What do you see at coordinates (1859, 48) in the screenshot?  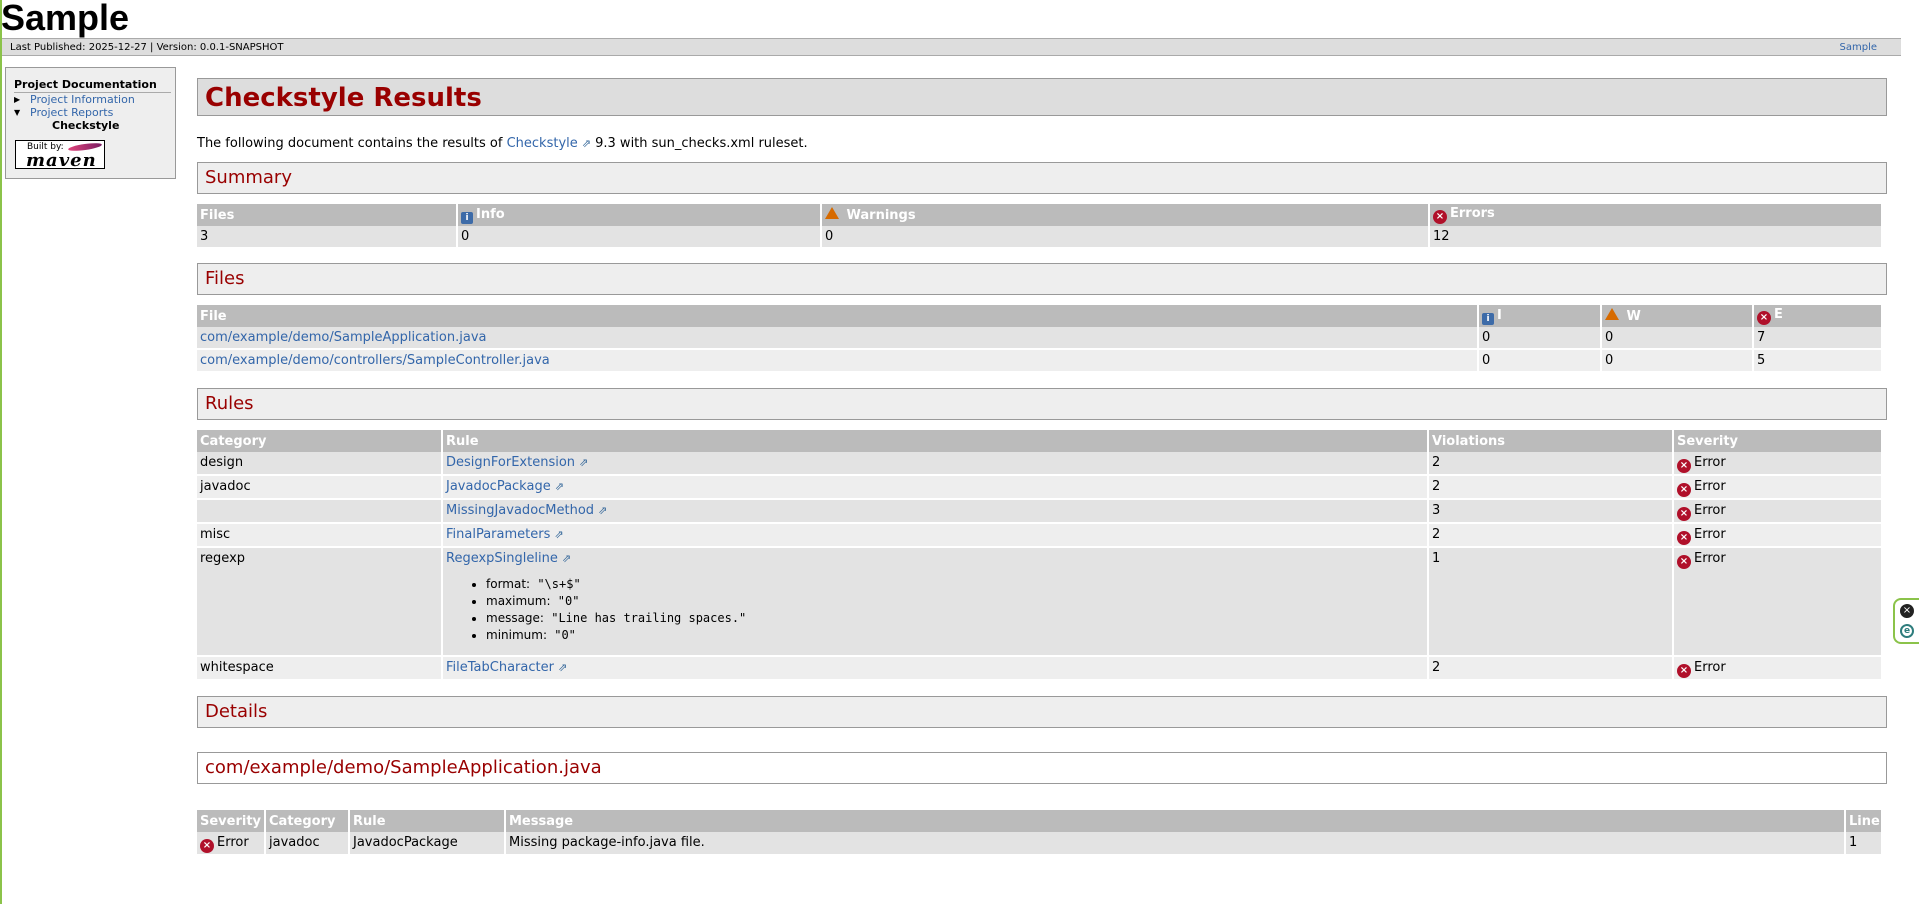 I see `banner-sample-link: Sample` at bounding box center [1859, 48].